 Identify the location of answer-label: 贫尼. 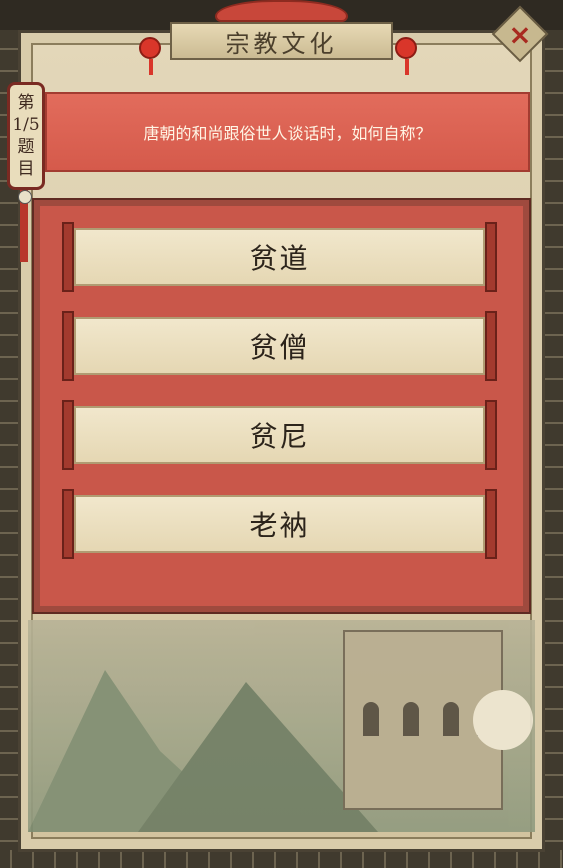
(279, 436).